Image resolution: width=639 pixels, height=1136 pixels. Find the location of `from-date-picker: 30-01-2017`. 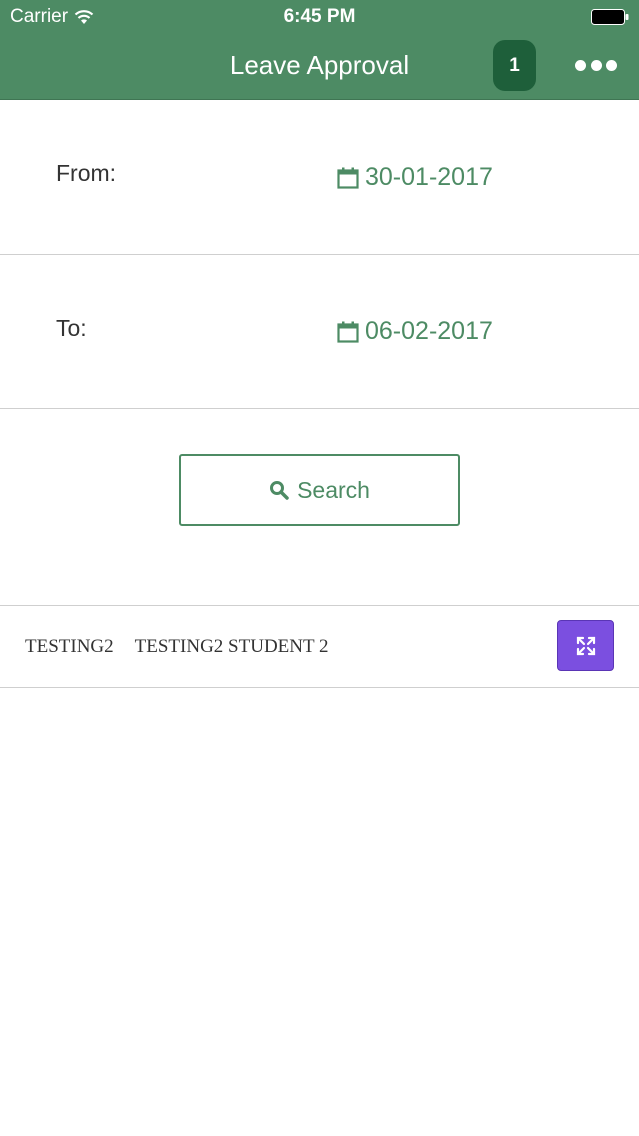

from-date-picker: 30-01-2017 is located at coordinates (415, 177).